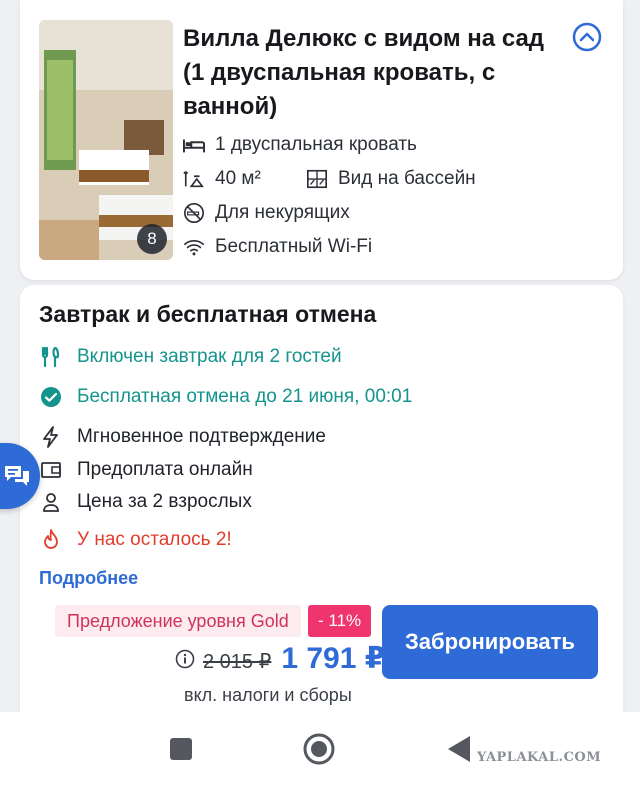 The width and height of the screenshot is (640, 789). I want to click on confirmation-text: Мгновенное подтверждение, so click(201, 436).